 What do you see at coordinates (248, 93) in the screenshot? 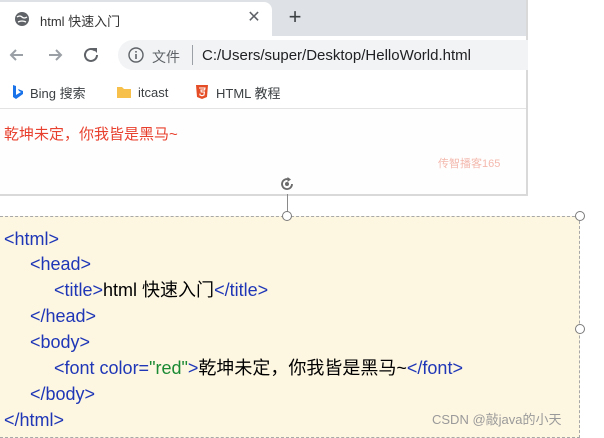
I see `bookmark-label: HTML 教程` at bounding box center [248, 93].